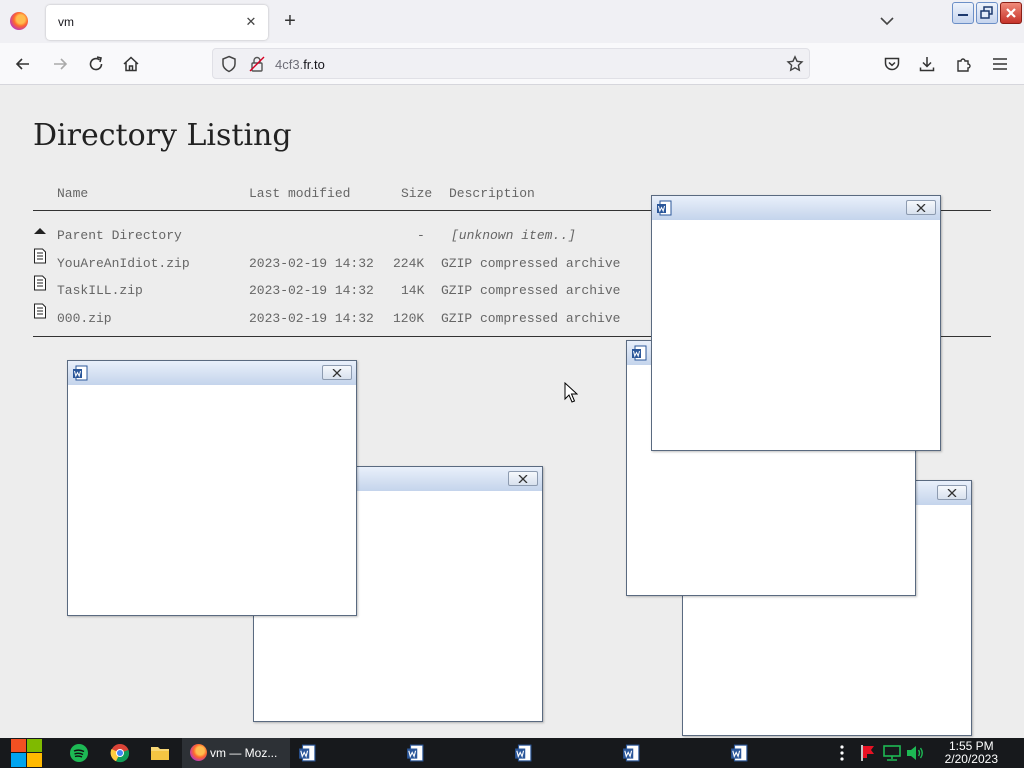 This screenshot has height=768, width=1024. Describe the element at coordinates (96, 64) in the screenshot. I see `reload-icon` at that location.